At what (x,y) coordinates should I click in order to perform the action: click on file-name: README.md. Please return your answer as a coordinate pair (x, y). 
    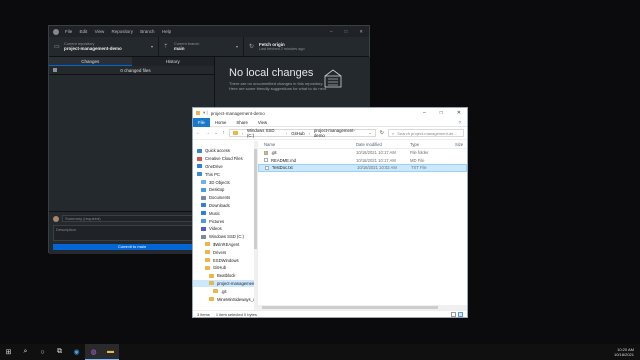
    Looking at the image, I should click on (283, 160).